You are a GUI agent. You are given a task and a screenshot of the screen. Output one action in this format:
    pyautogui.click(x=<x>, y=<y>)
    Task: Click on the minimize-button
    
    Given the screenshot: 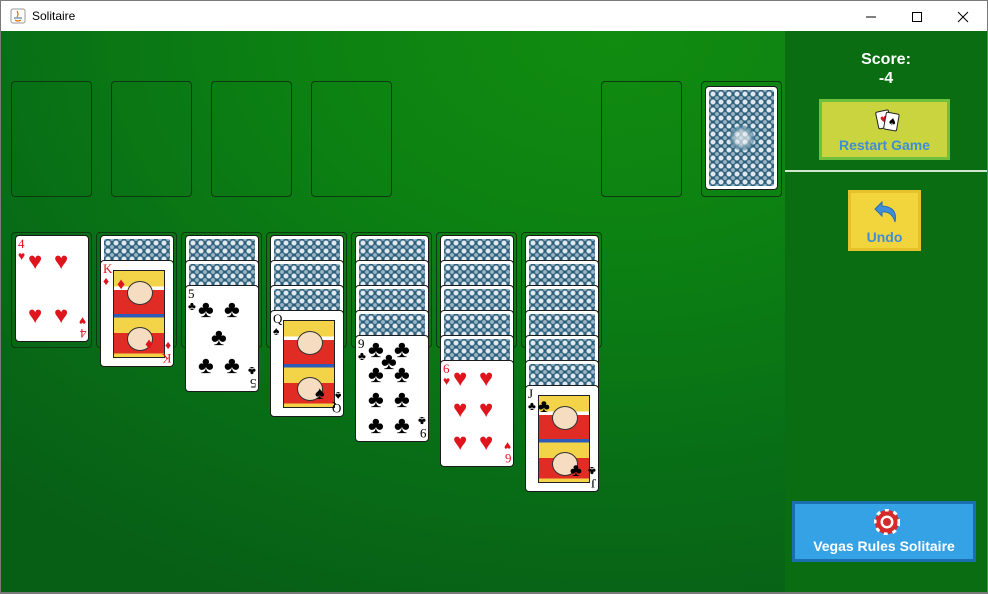 What is the action you would take?
    pyautogui.click(x=871, y=16)
    